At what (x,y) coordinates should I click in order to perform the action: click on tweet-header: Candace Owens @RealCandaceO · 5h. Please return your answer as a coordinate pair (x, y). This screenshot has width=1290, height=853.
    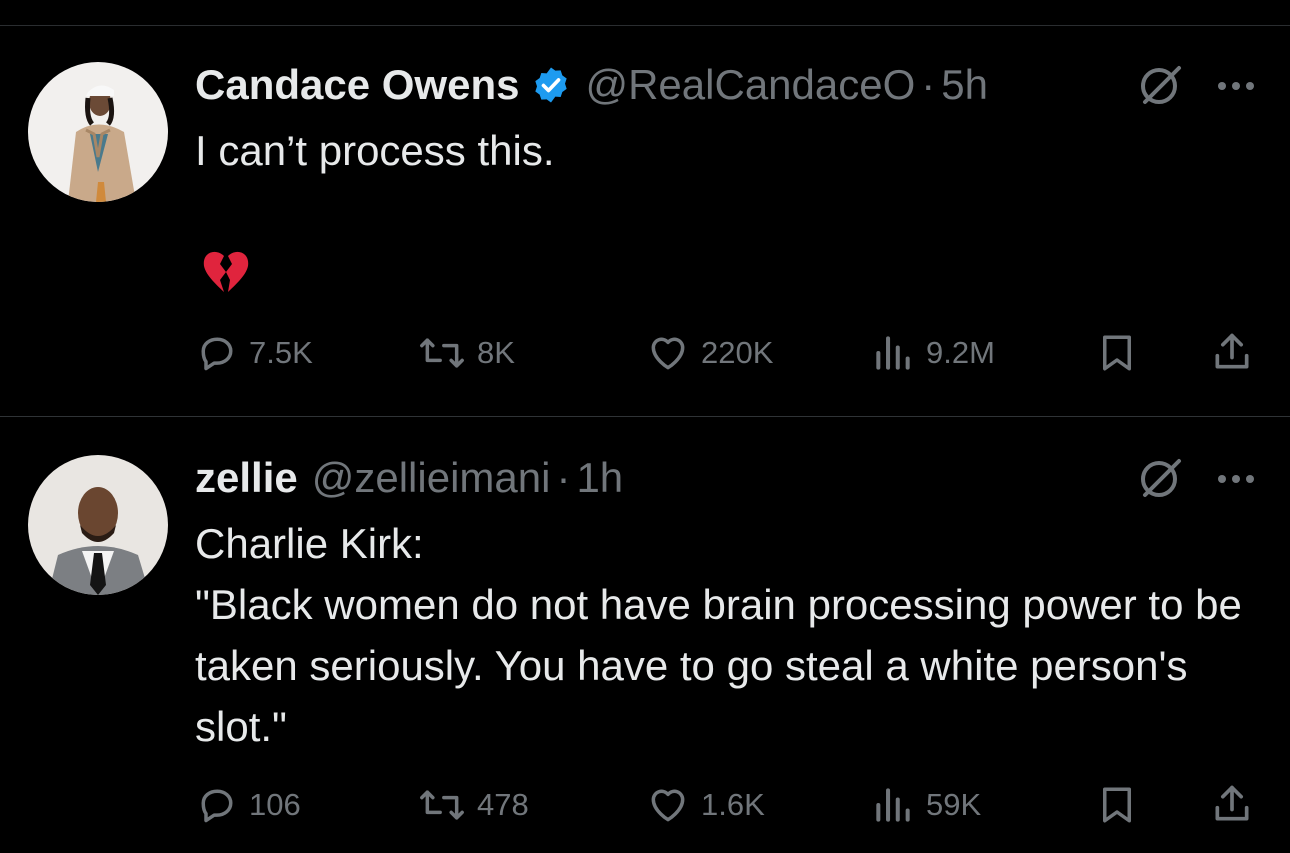
    Looking at the image, I should click on (591, 85).